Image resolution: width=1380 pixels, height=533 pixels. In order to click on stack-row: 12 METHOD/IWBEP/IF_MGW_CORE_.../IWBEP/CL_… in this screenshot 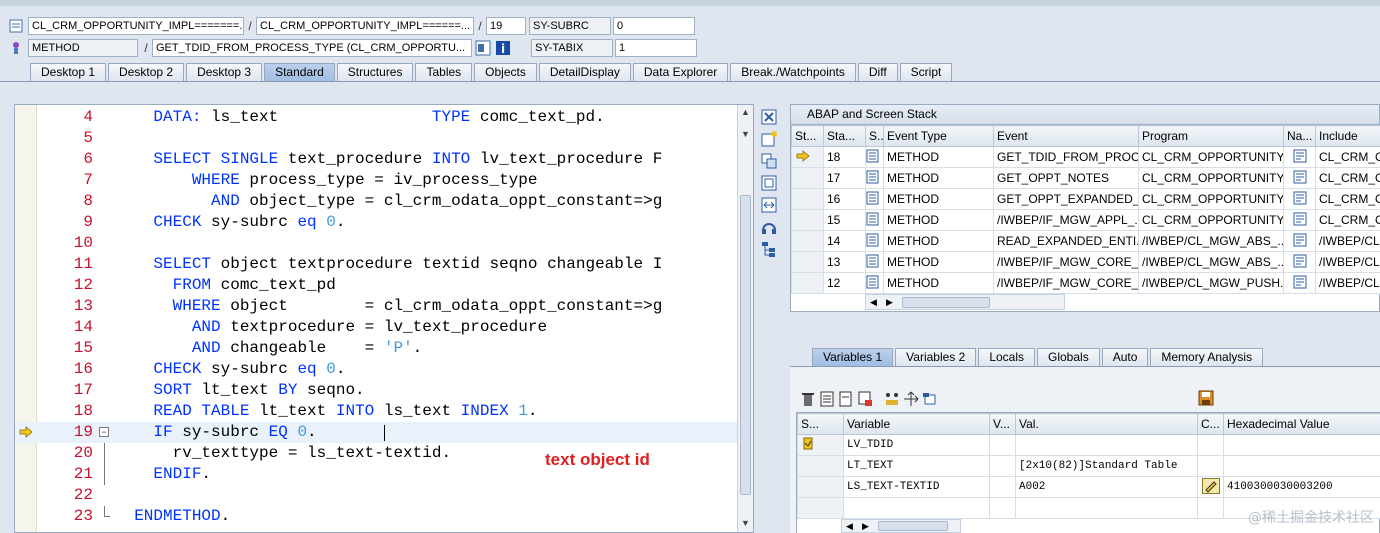, I will do `click(1085, 283)`.